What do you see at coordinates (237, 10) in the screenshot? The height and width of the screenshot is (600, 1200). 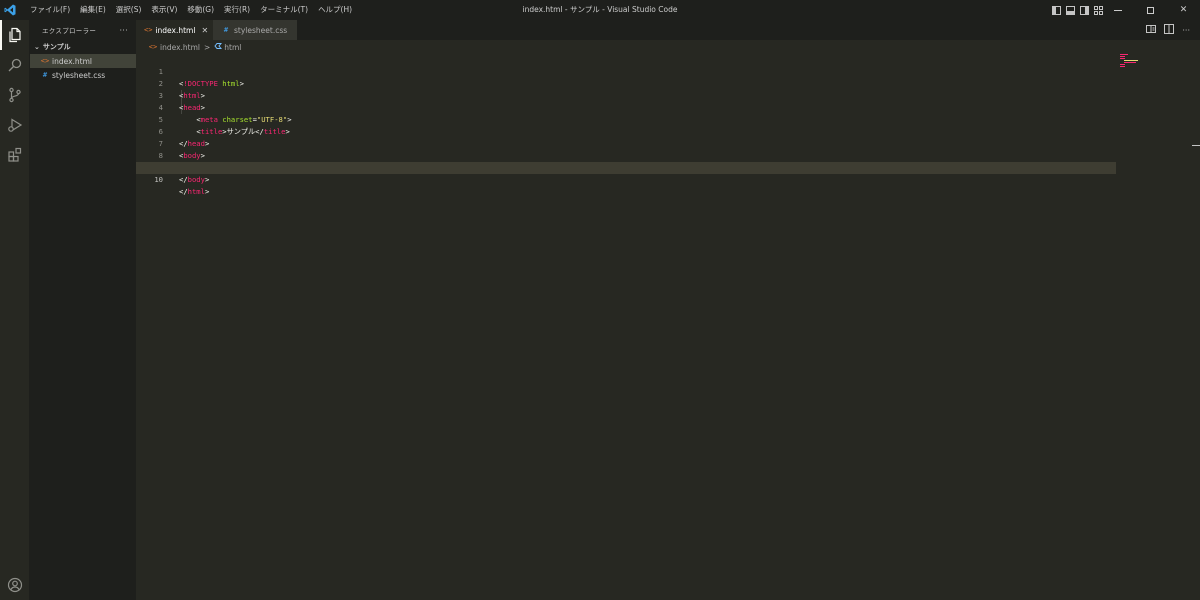 I see `menu-run: 実行(R)` at bounding box center [237, 10].